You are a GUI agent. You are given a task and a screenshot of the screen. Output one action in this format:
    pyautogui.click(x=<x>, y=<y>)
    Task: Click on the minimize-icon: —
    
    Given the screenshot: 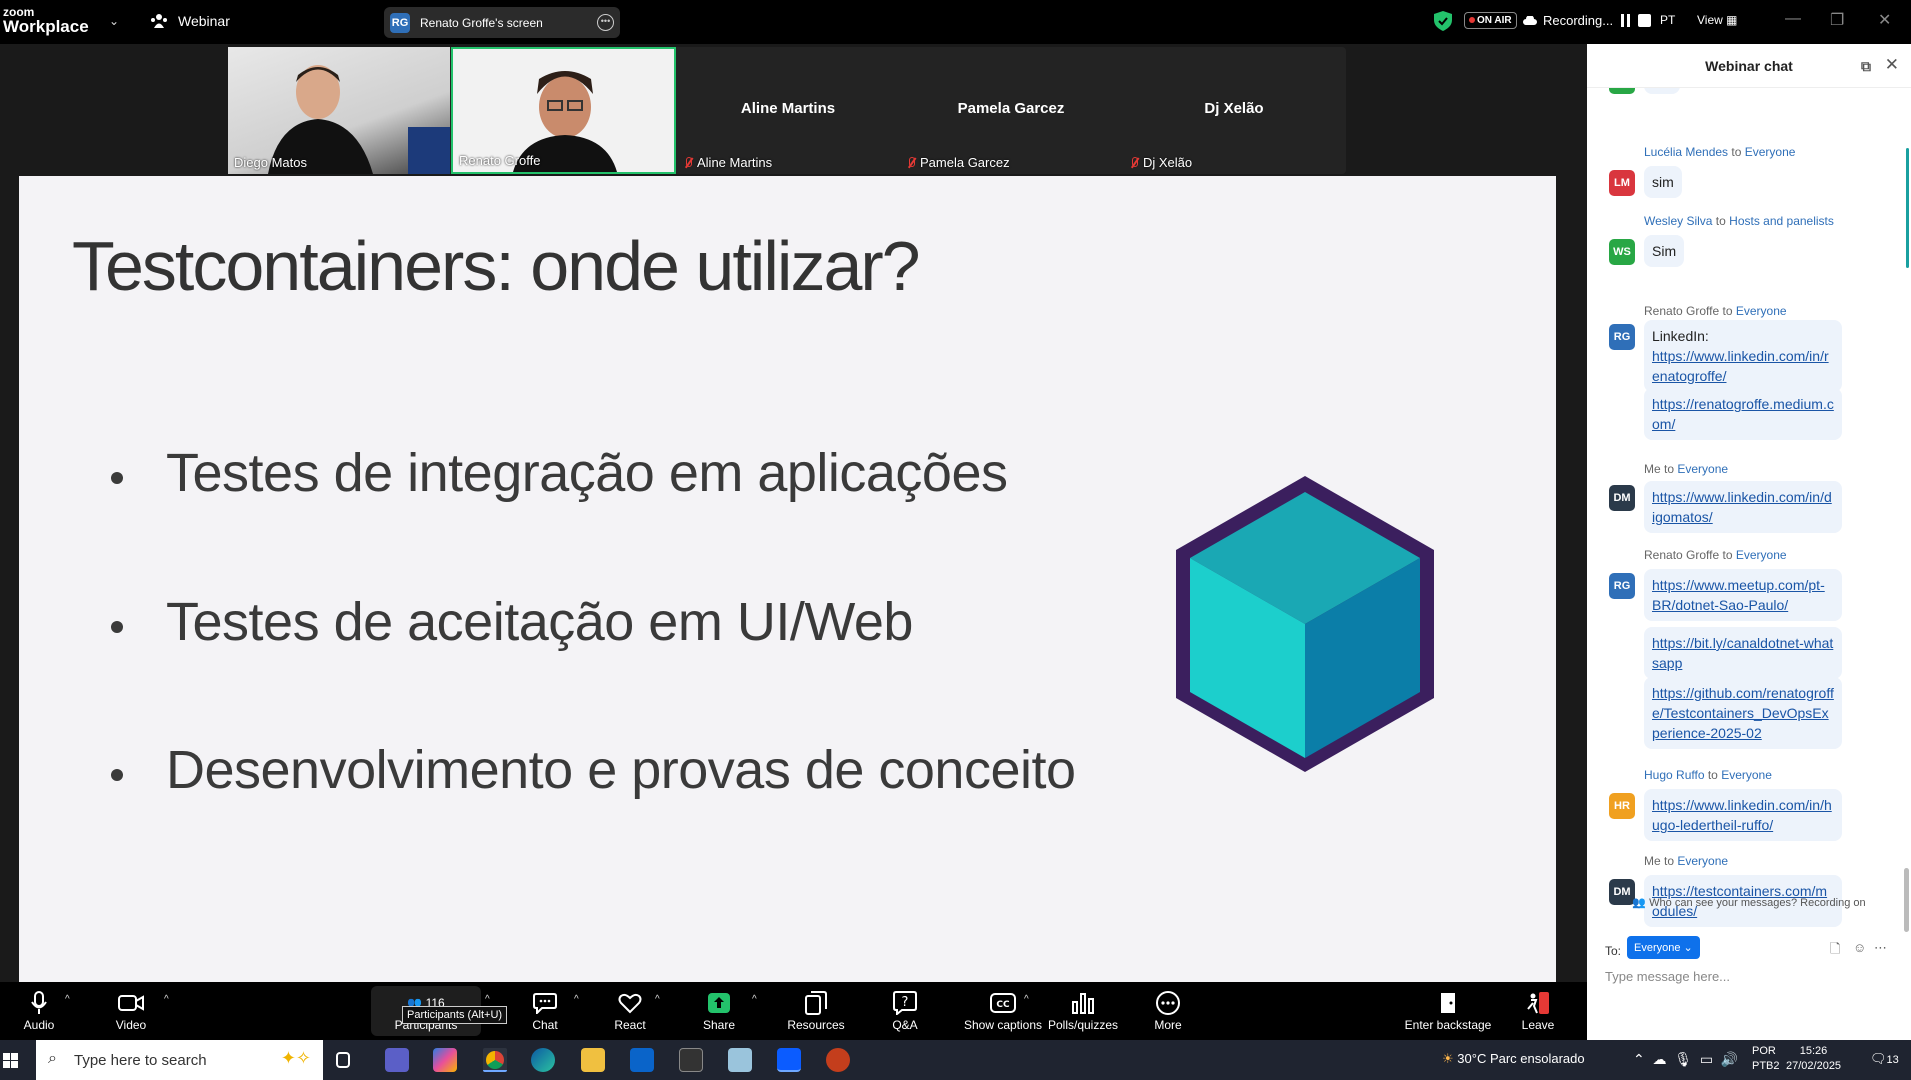 What is the action you would take?
    pyautogui.click(x=1793, y=19)
    